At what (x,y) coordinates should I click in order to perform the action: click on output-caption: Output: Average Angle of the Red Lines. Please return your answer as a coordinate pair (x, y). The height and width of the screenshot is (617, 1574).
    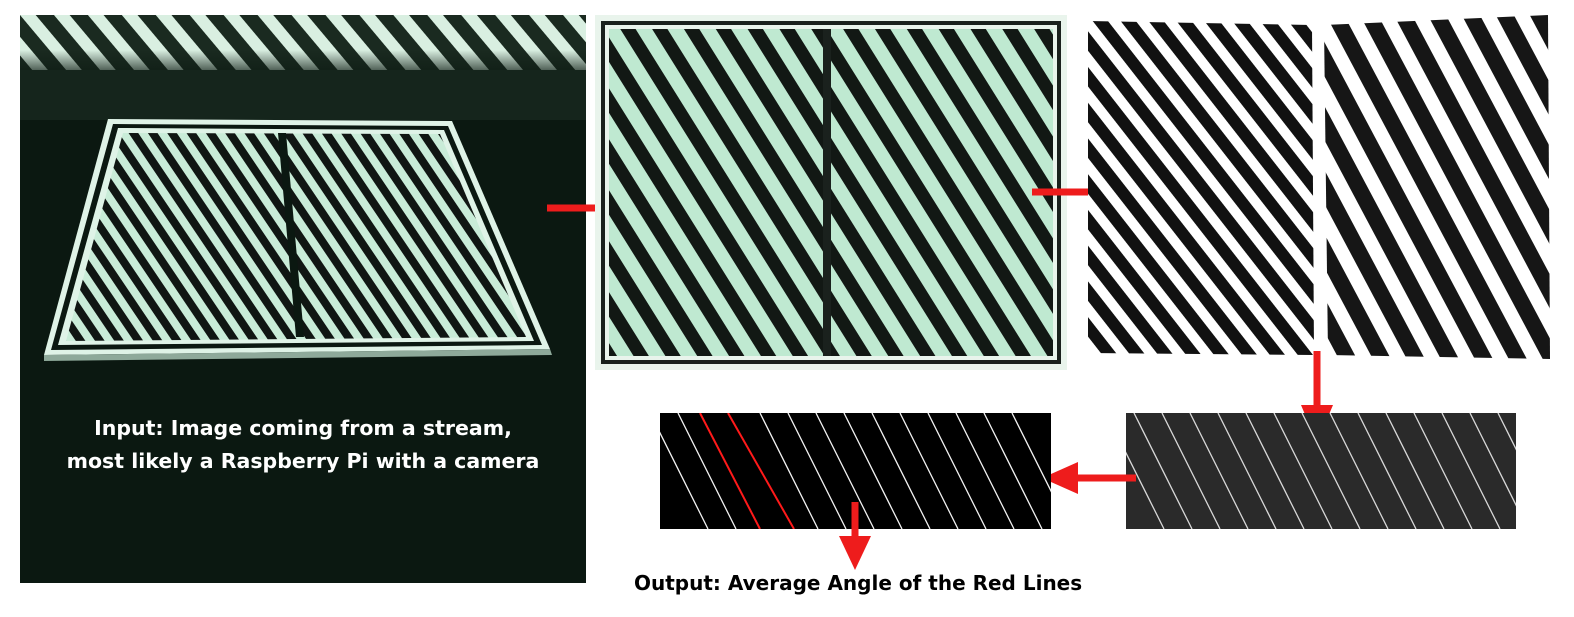
    Looking at the image, I should click on (858, 583).